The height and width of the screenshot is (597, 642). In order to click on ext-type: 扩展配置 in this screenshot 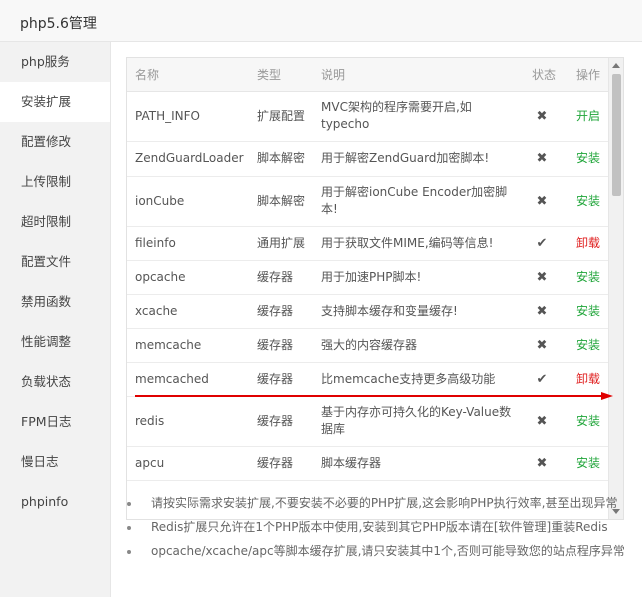, I will do `click(281, 116)`.